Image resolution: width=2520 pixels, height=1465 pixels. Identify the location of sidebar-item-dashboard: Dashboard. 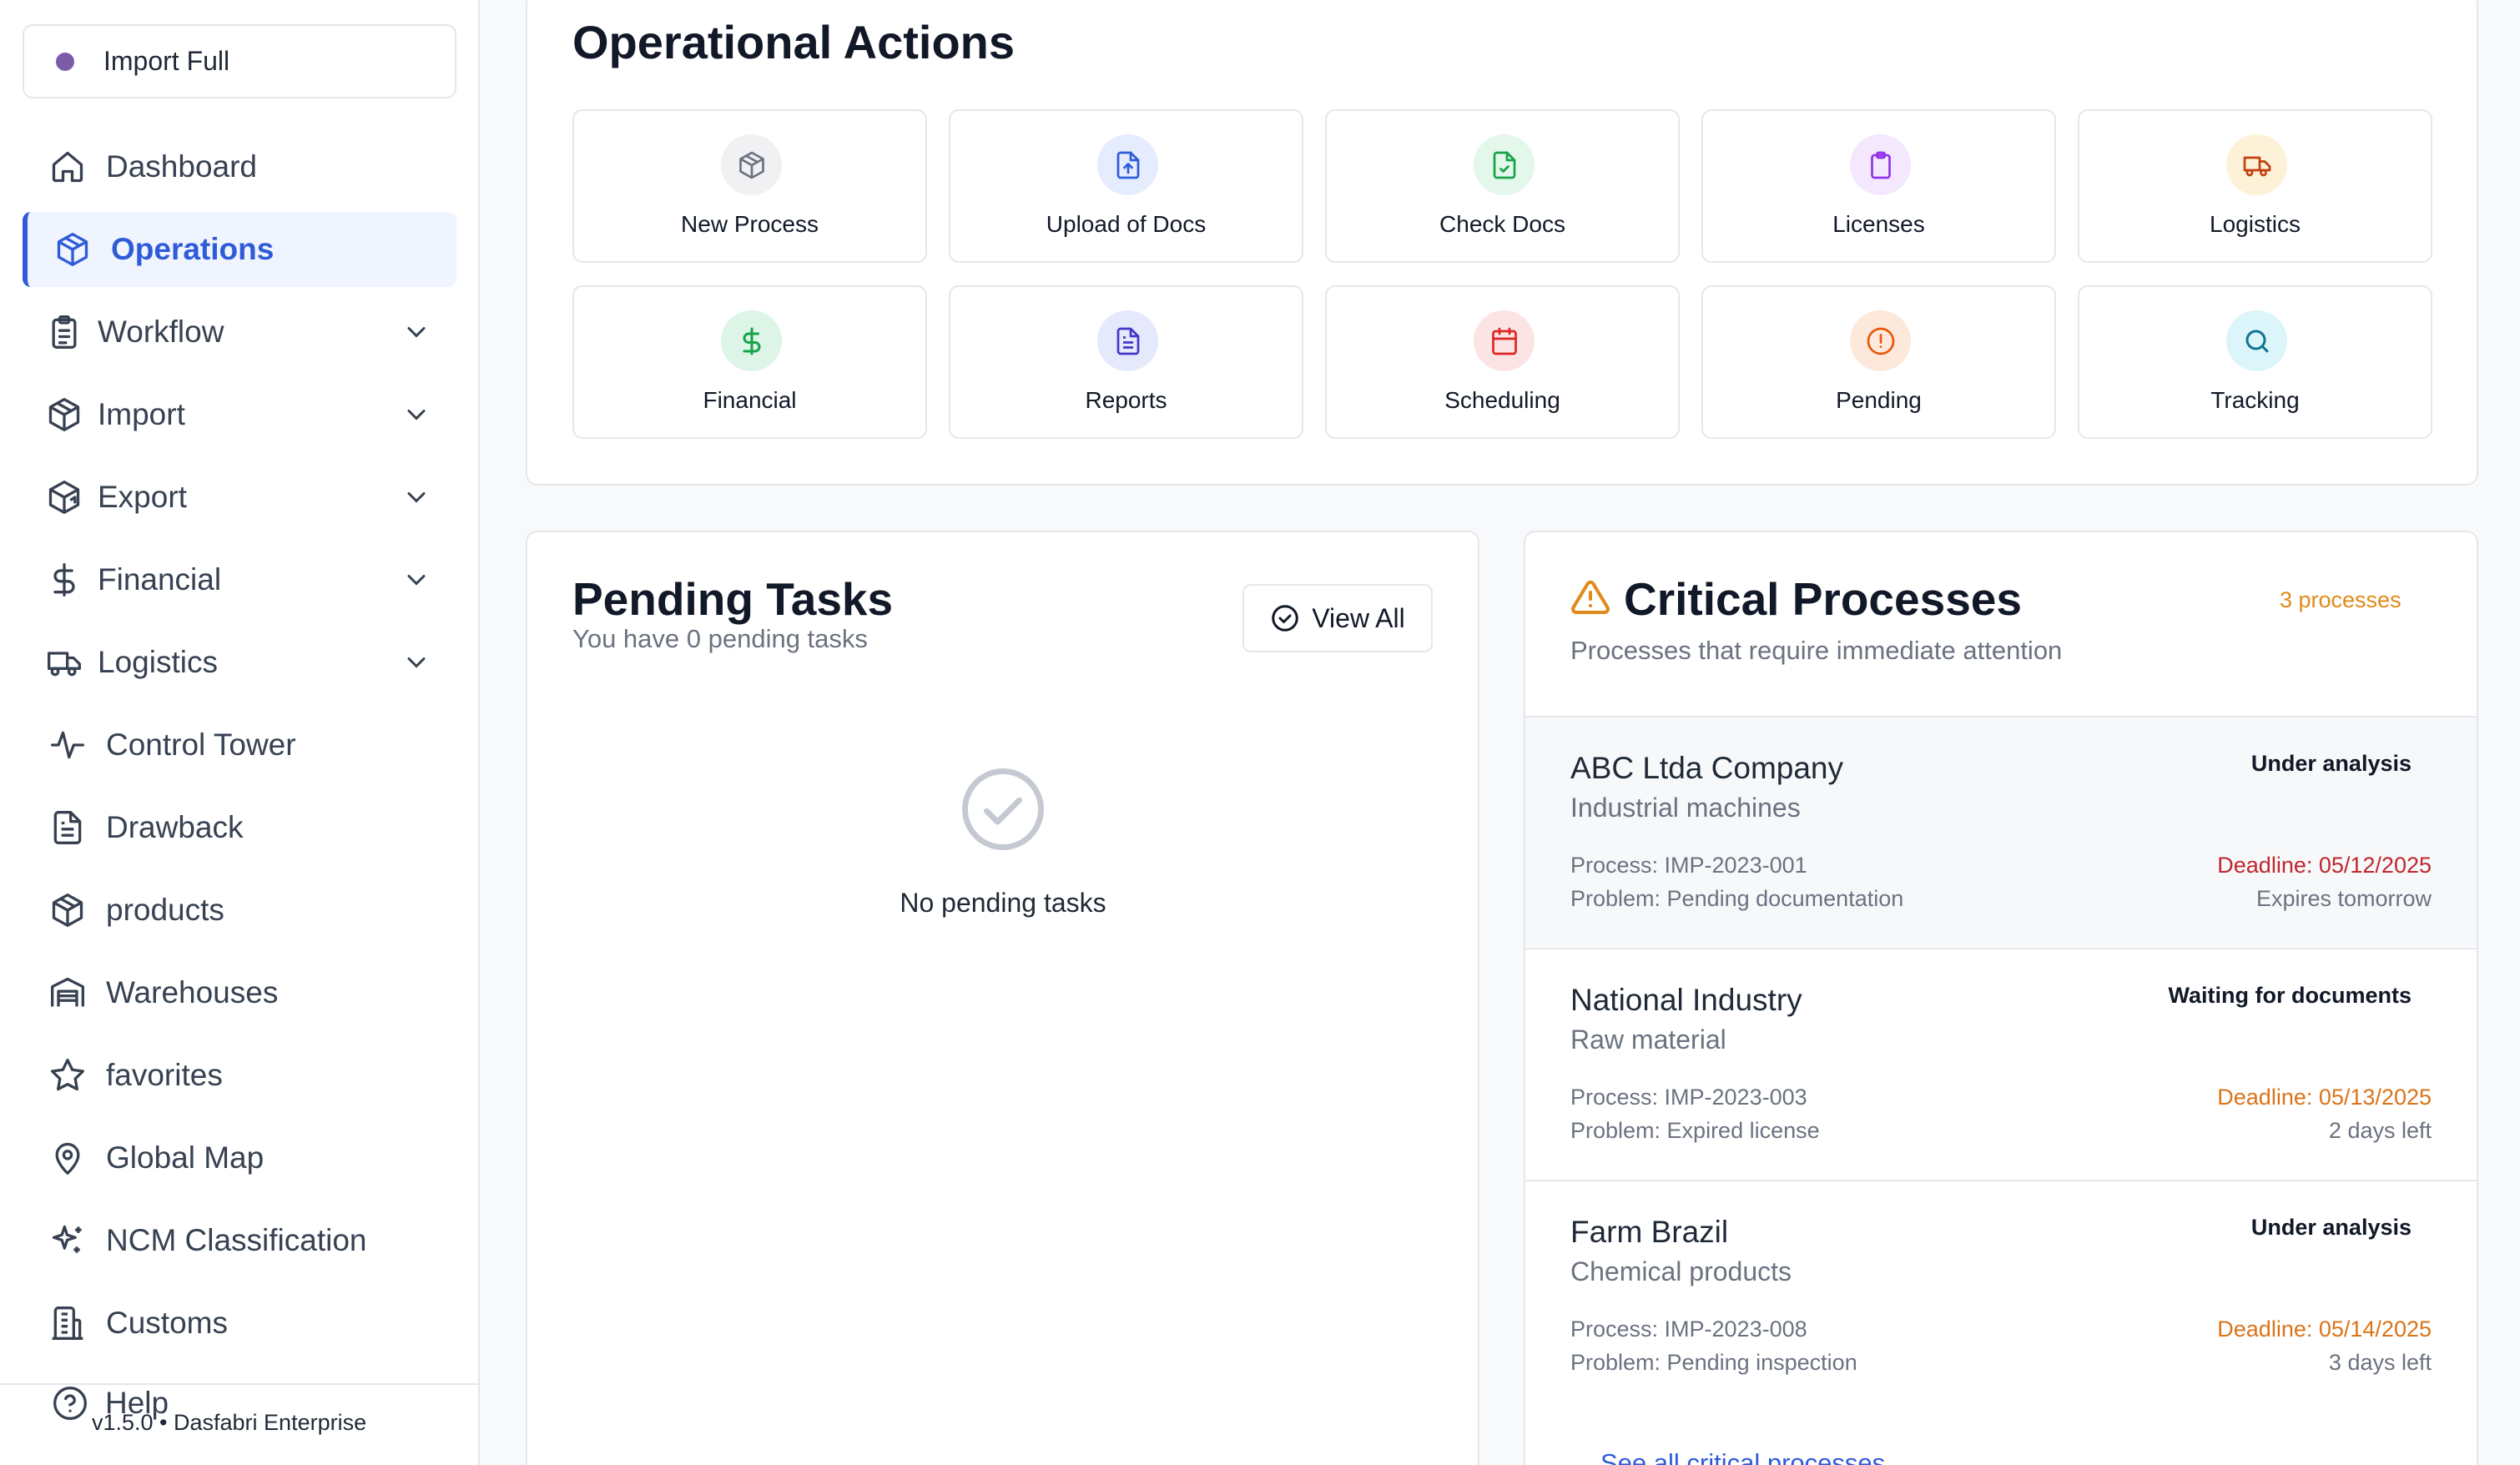
(239, 166).